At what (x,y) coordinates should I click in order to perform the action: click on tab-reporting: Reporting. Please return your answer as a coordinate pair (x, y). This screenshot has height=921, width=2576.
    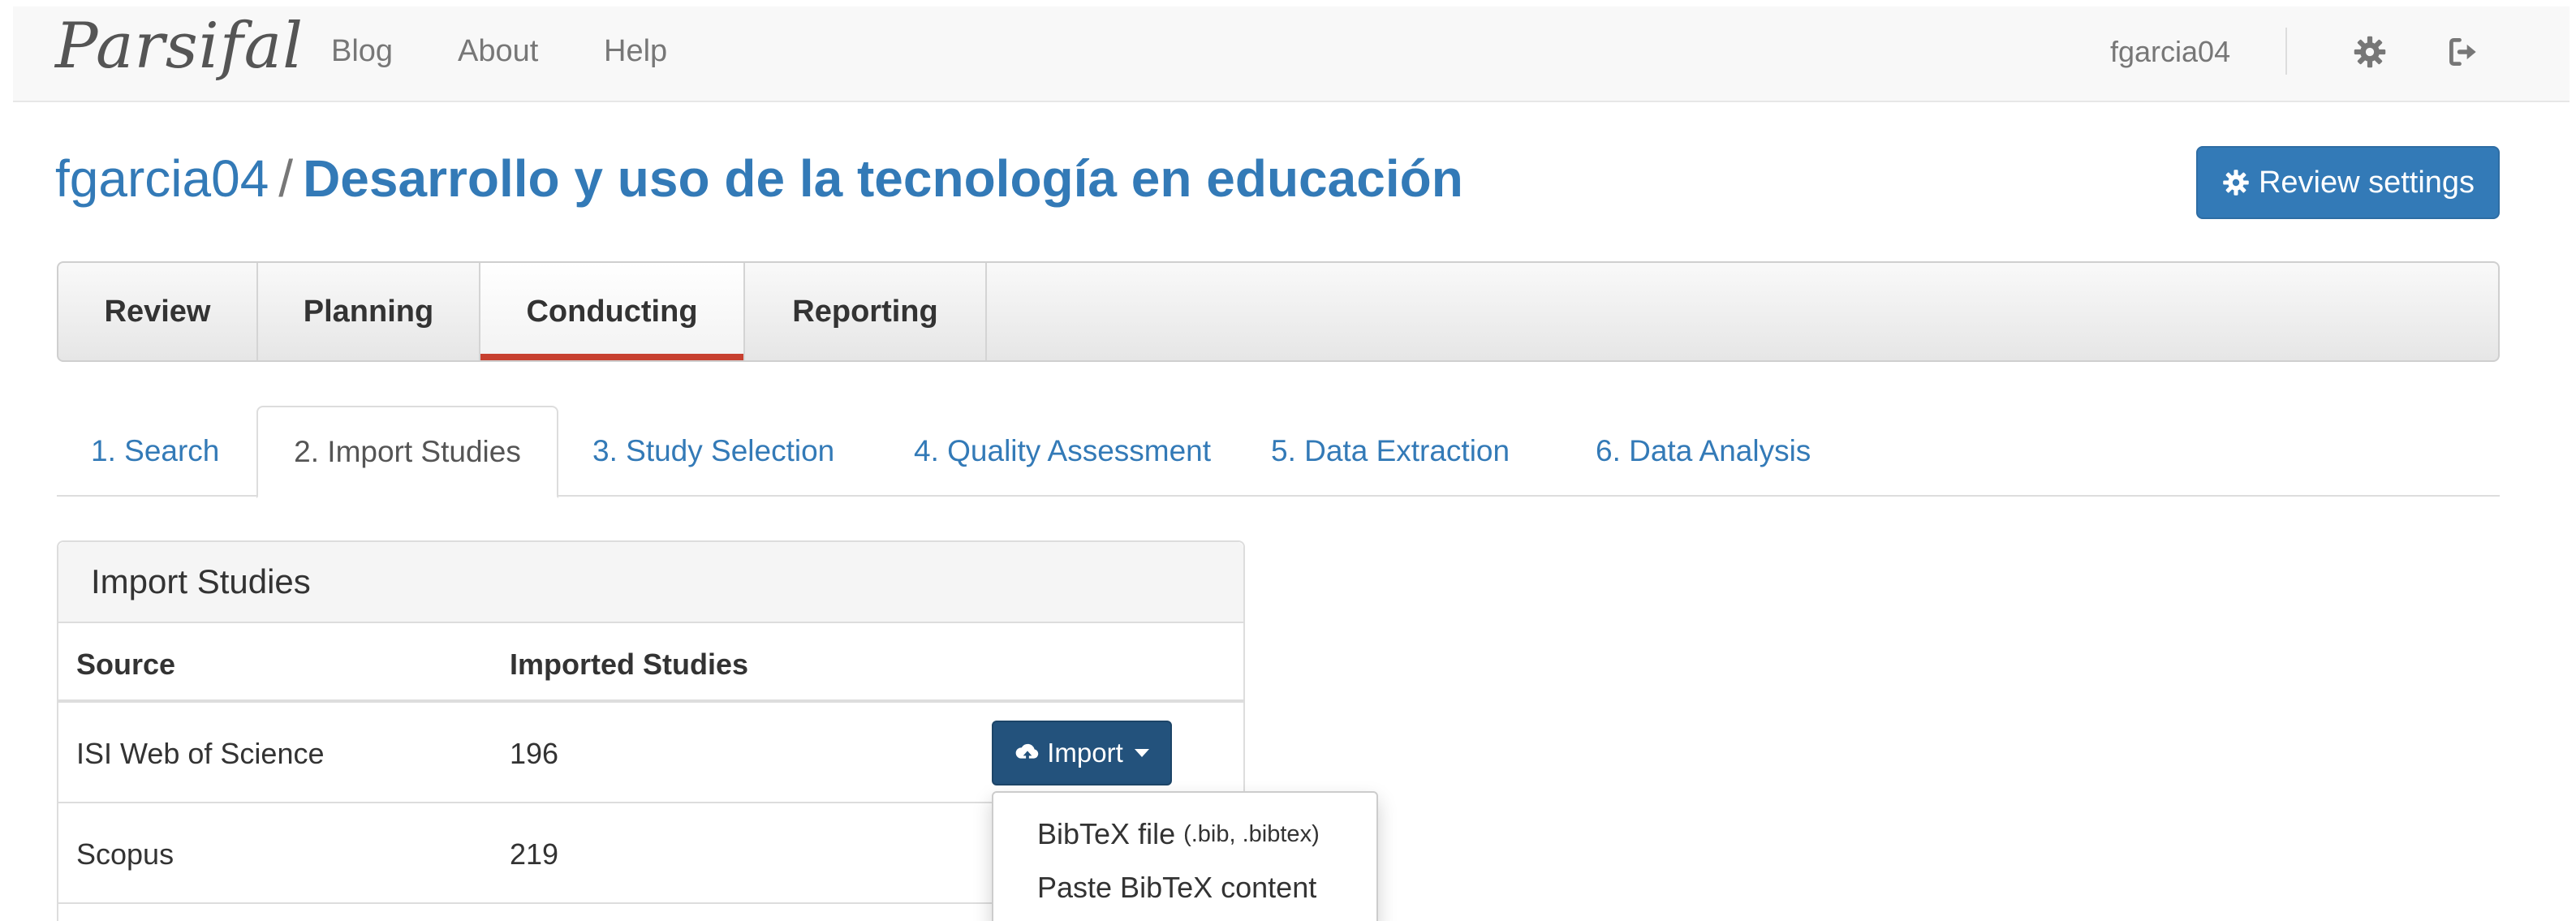
    Looking at the image, I should click on (866, 311).